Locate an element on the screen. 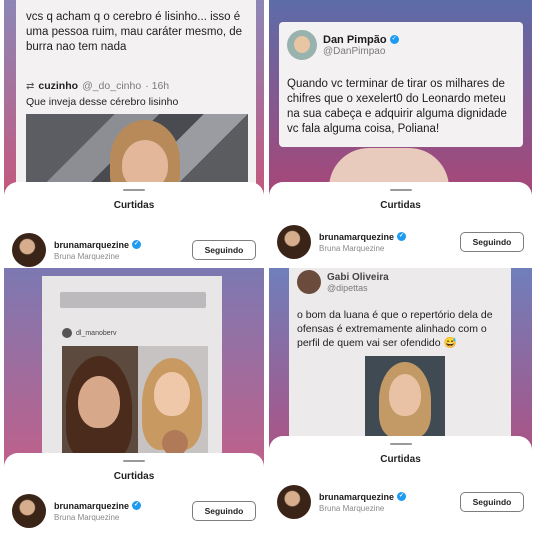 Image resolution: width=534 pixels, height=539 pixels. quote-author-name: cuzinho is located at coordinates (58, 86).